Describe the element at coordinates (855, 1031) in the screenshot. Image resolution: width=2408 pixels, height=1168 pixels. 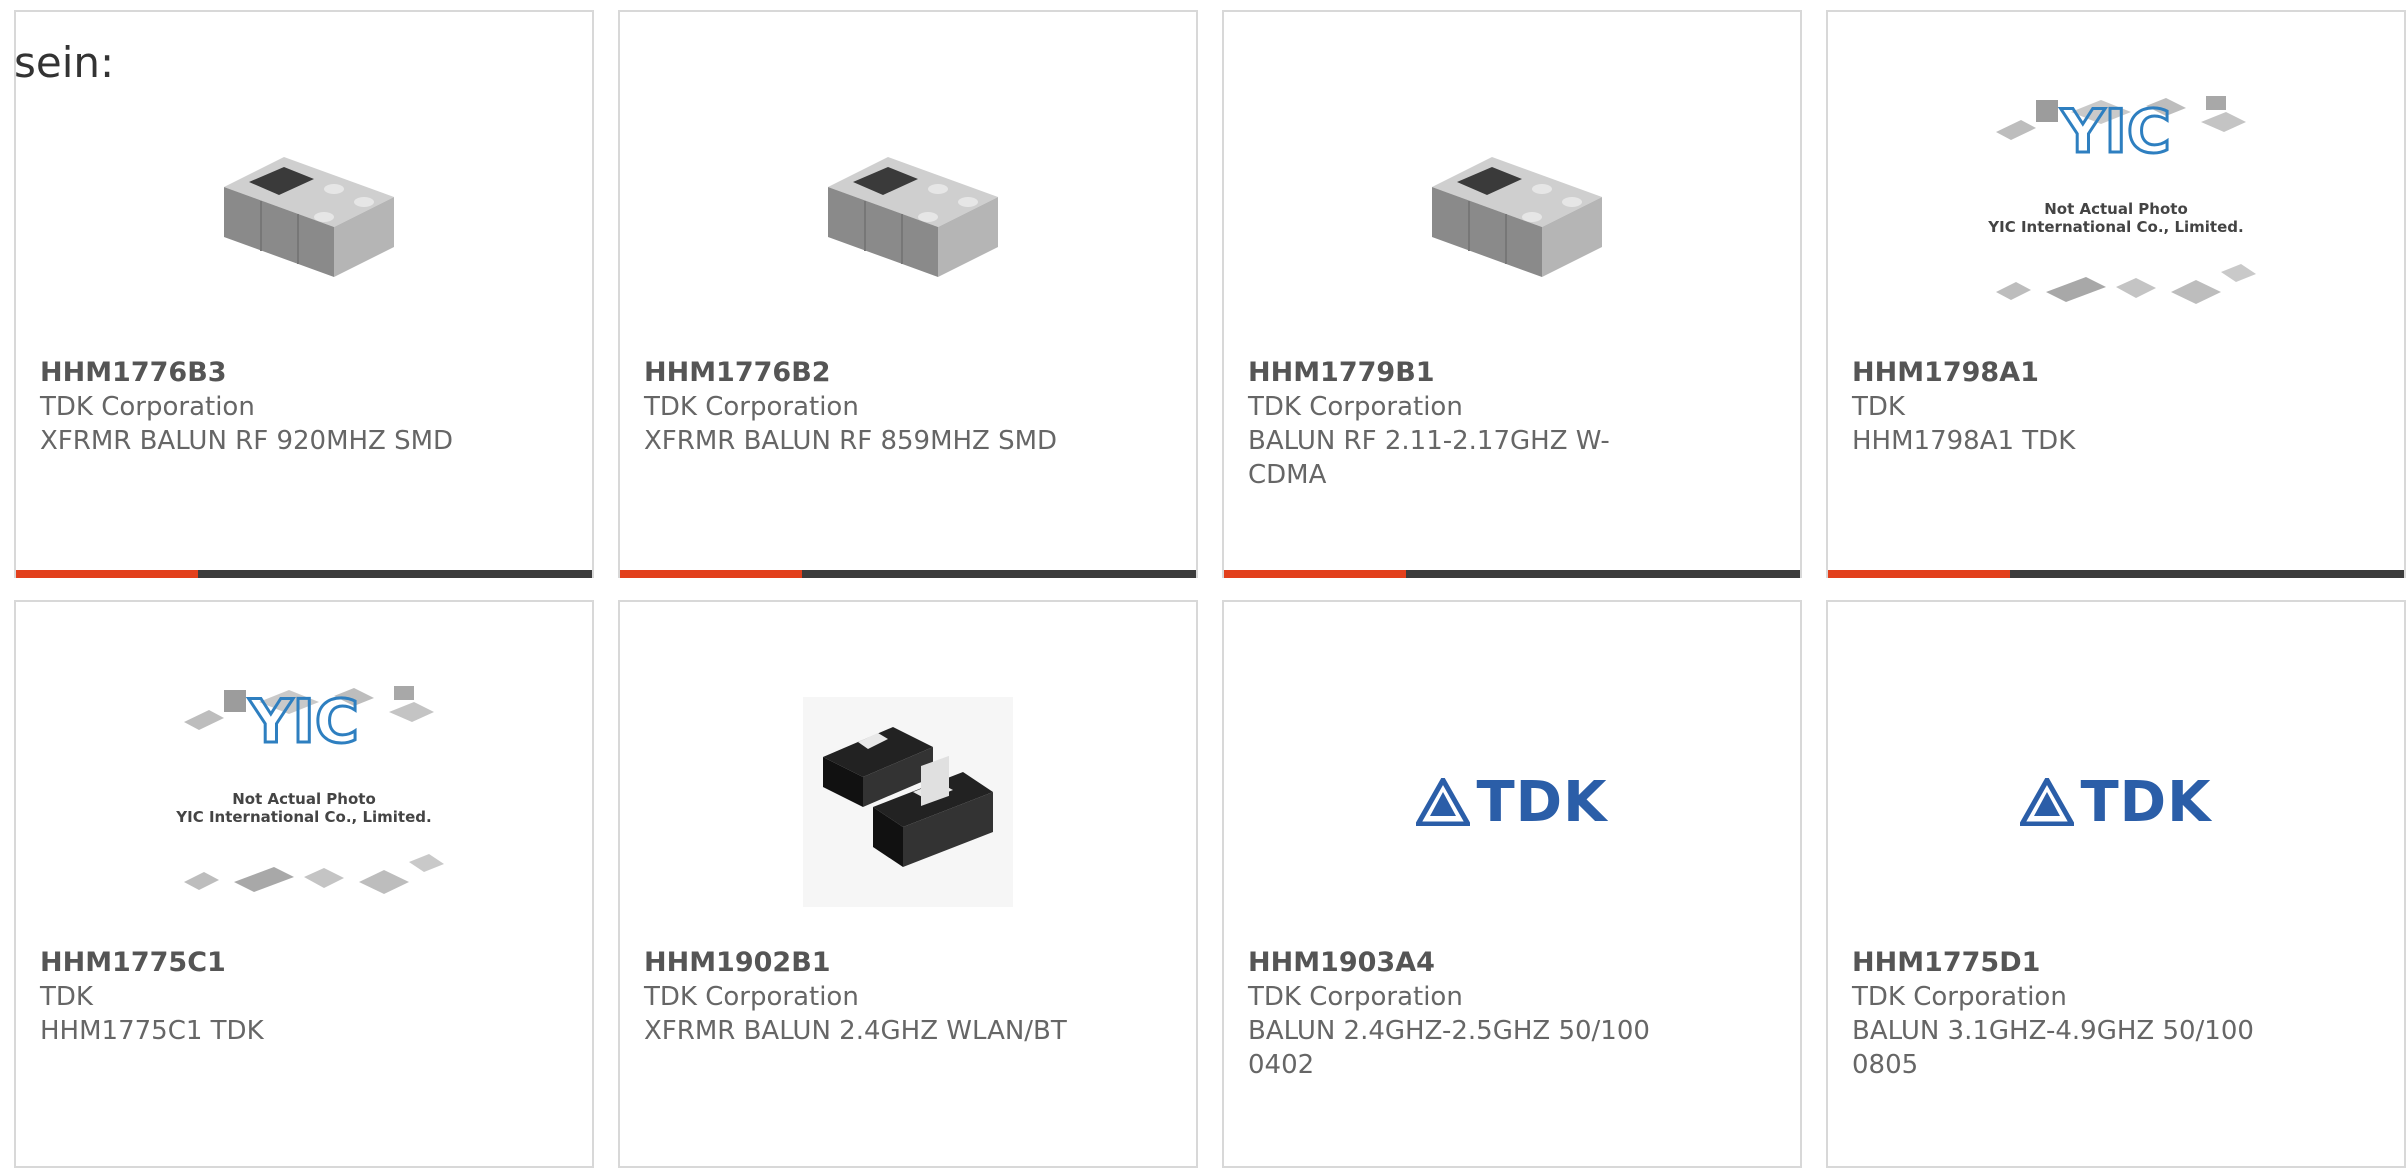
I see `description: XFRMR BALUN 2.4GHZ WLAN/BT` at that location.